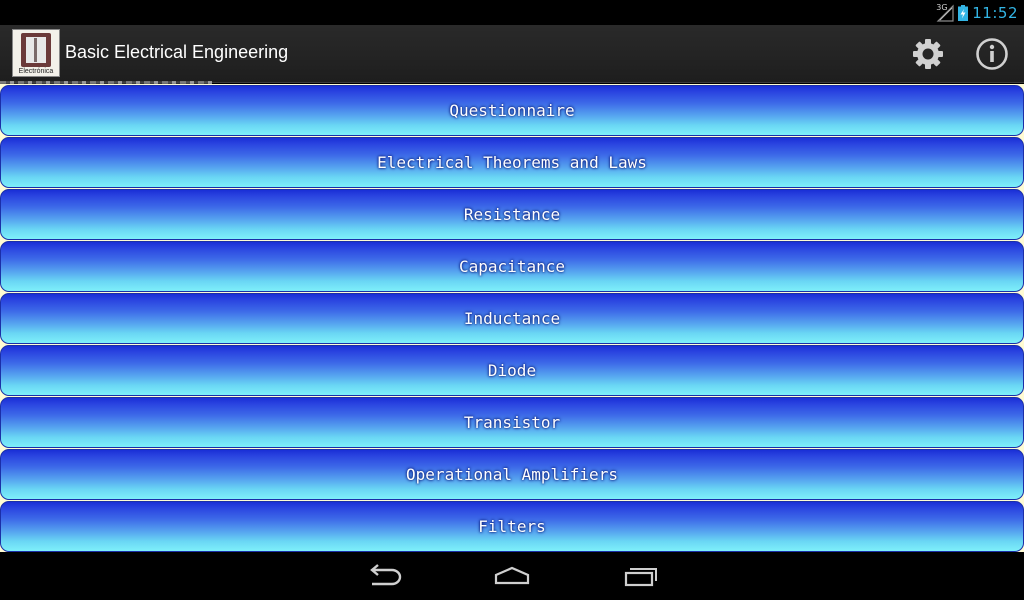  Describe the element at coordinates (177, 52) in the screenshot. I see `app-title: Basic Electrical Engineering` at that location.